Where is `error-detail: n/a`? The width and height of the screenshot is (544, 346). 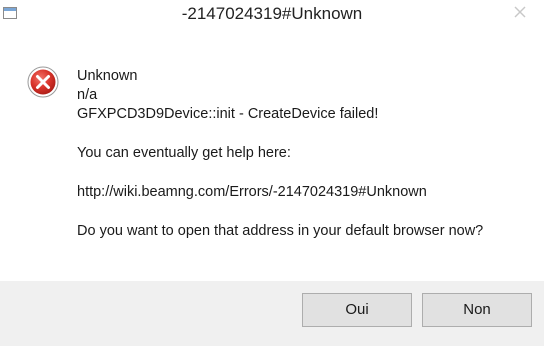
error-detail: n/a is located at coordinates (87, 95).